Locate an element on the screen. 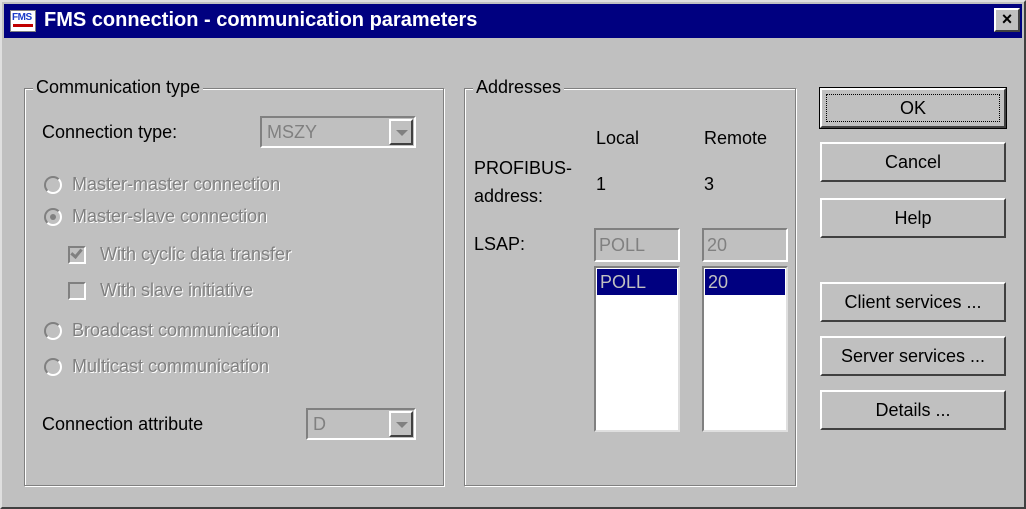 This screenshot has height=509, width=1026. close-button: × is located at coordinates (1007, 20).